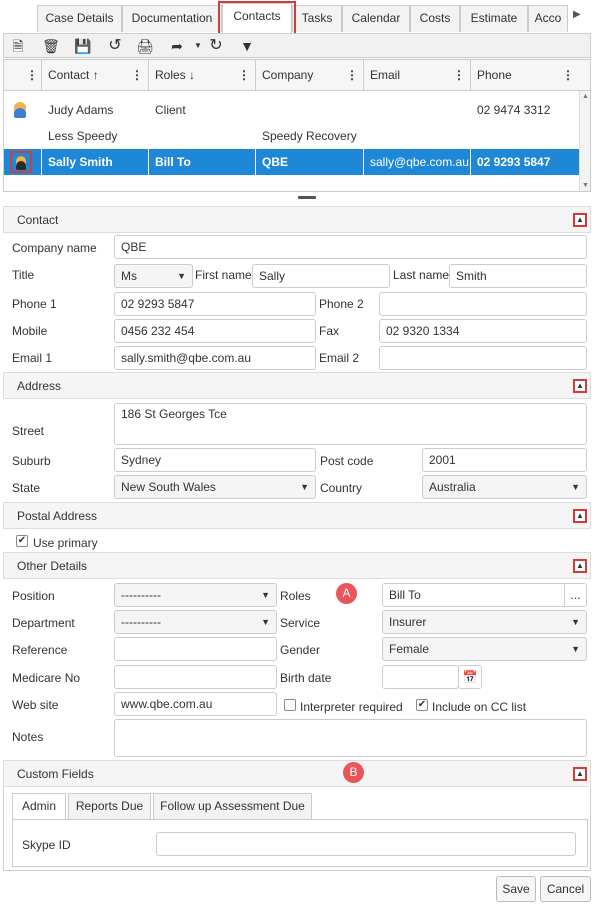 The image size is (596, 906). What do you see at coordinates (470, 677) in the screenshot?
I see `calendar-icon: 📅` at bounding box center [470, 677].